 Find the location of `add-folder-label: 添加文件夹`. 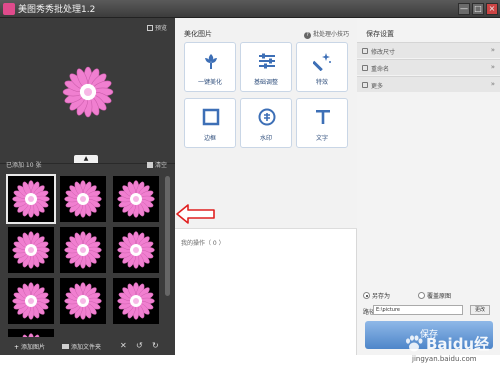

add-folder-label: 添加文件夹 is located at coordinates (86, 347).